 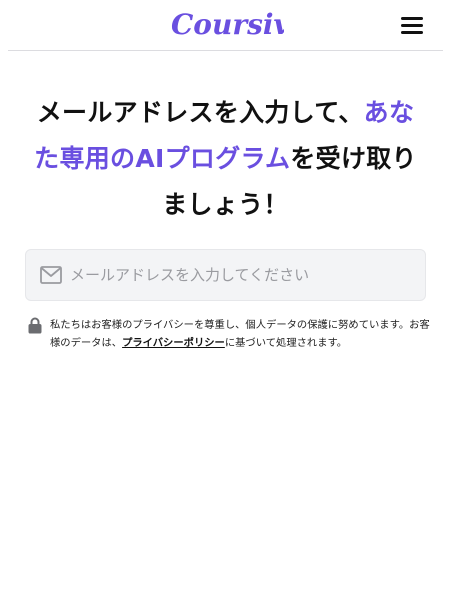 I want to click on header-divider, so click(x=225, y=50).